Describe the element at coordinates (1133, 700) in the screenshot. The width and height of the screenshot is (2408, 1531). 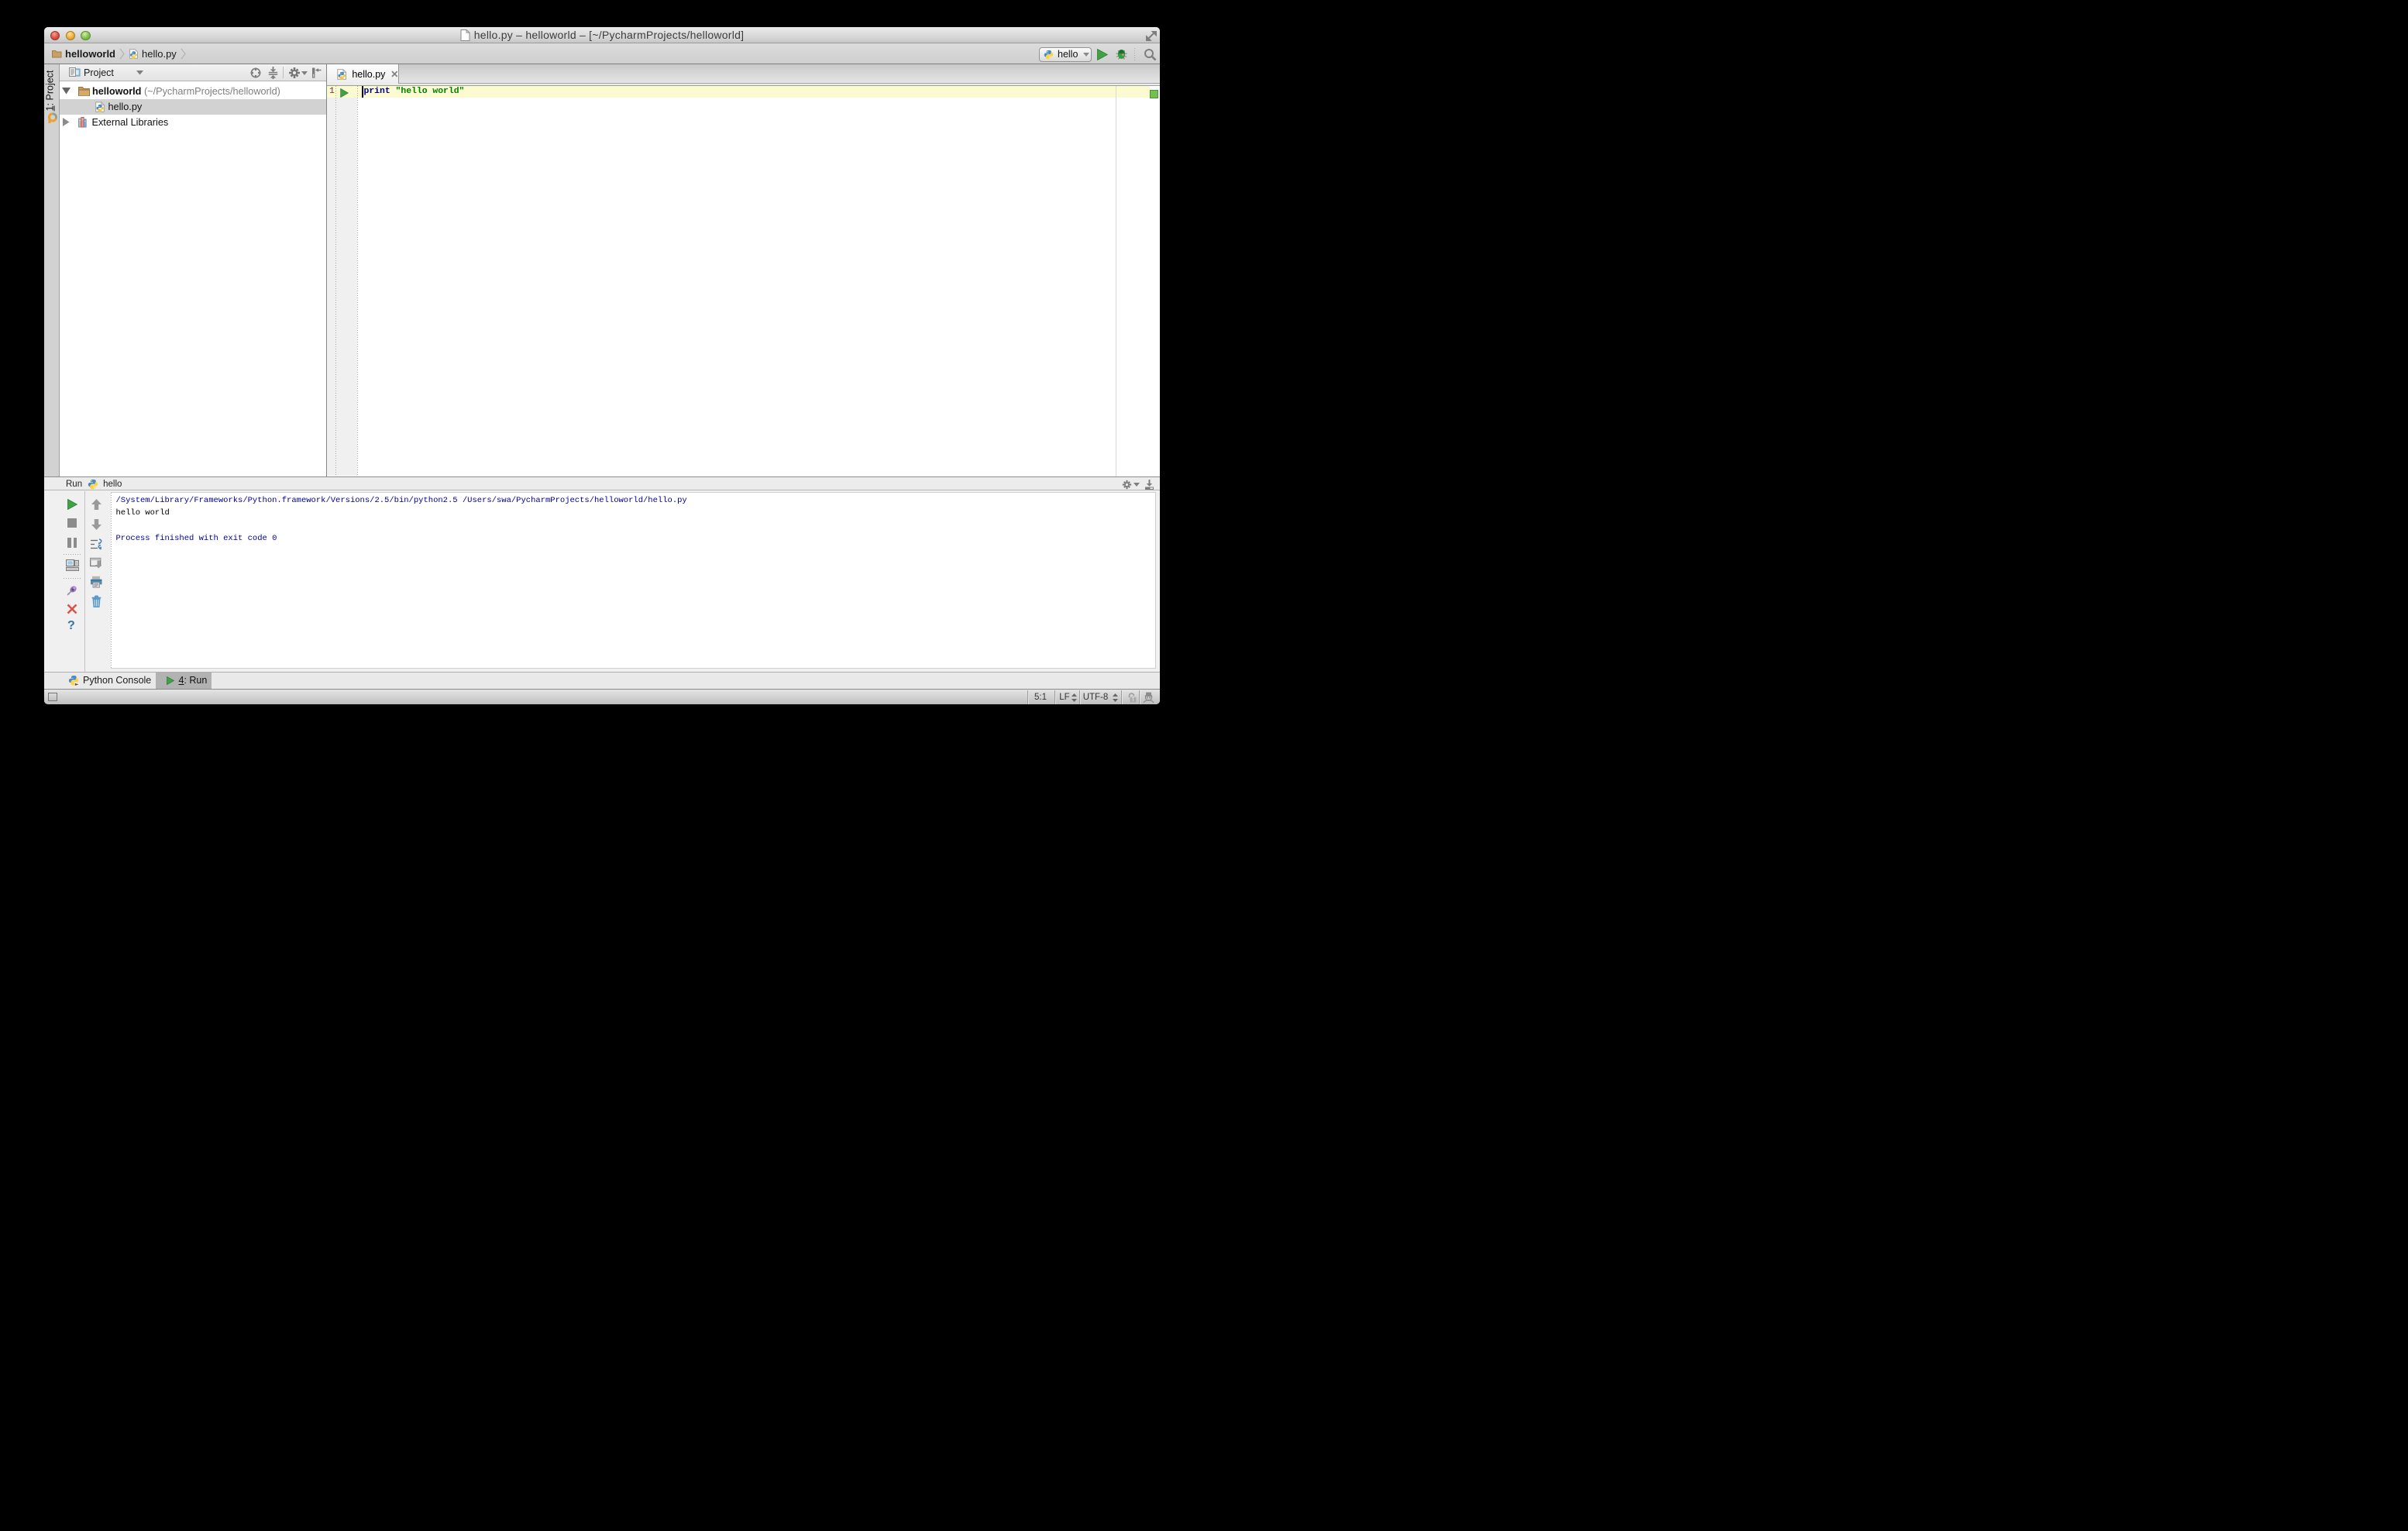
I see `svg-text: T` at that location.